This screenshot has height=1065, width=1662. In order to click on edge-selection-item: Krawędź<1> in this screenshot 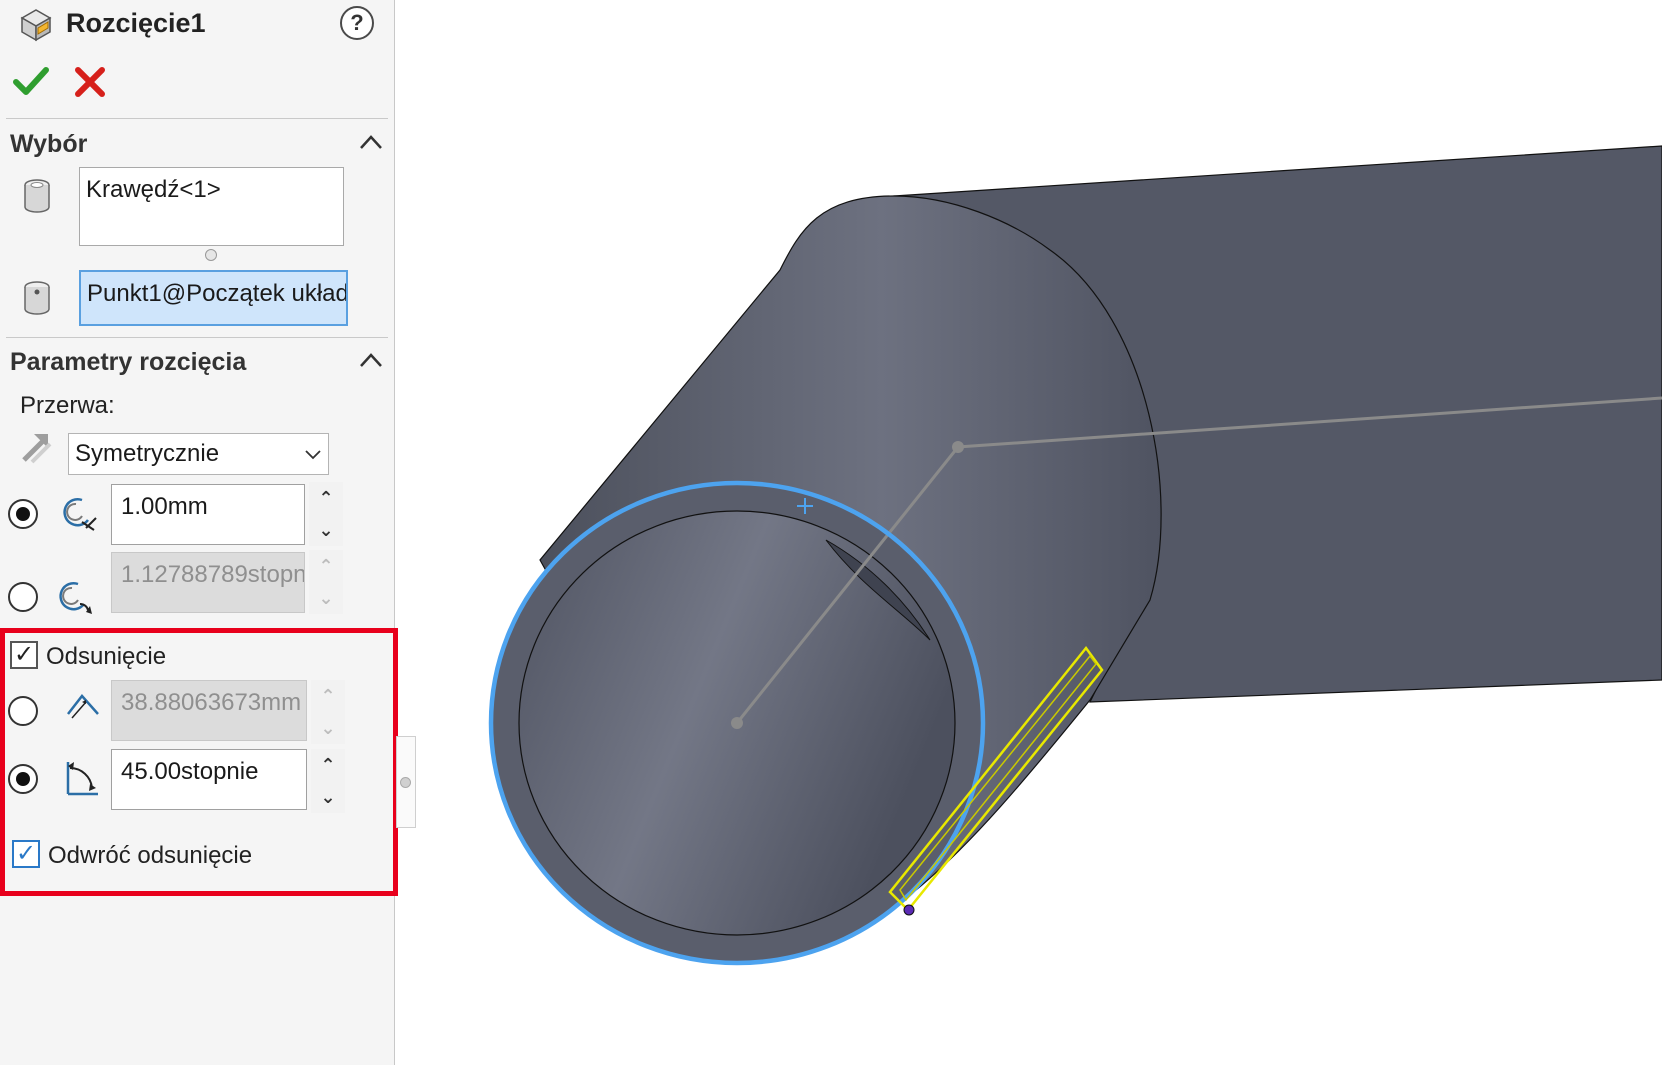, I will do `click(153, 189)`.